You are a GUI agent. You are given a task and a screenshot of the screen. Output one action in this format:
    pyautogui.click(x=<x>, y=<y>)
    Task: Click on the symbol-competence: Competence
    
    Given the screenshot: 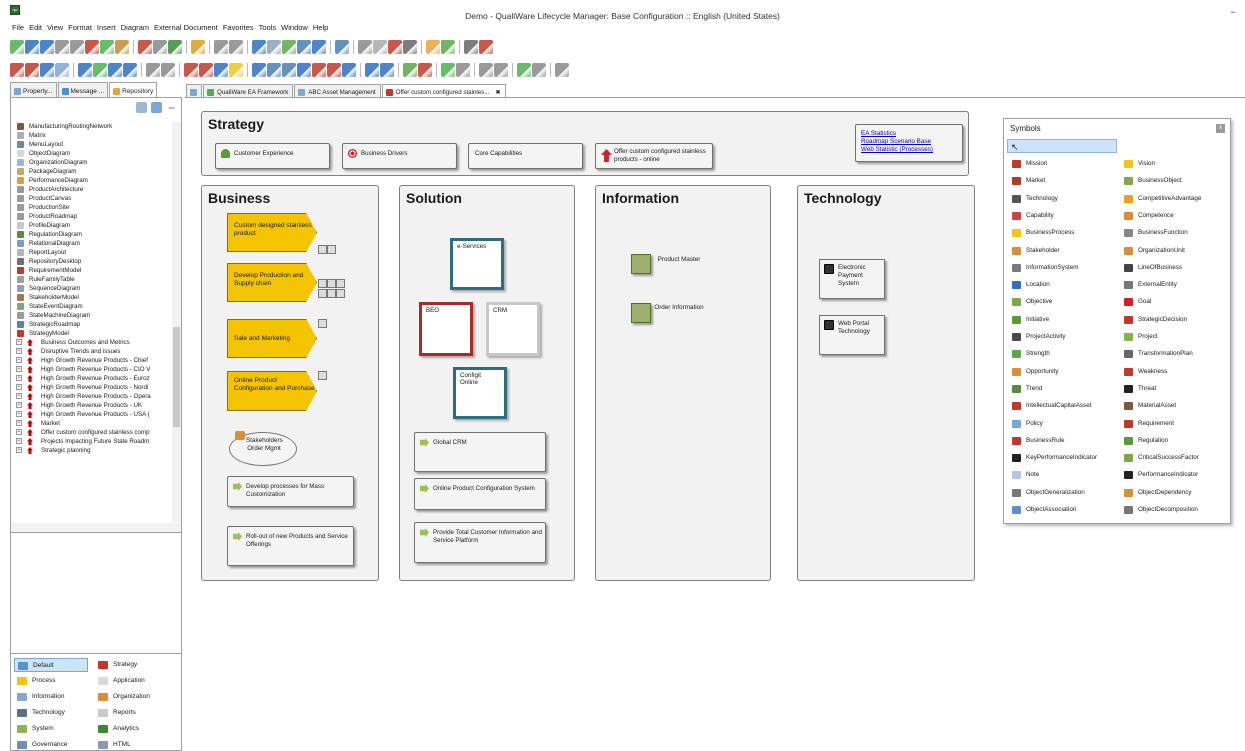 What is the action you would take?
    pyautogui.click(x=1176, y=216)
    